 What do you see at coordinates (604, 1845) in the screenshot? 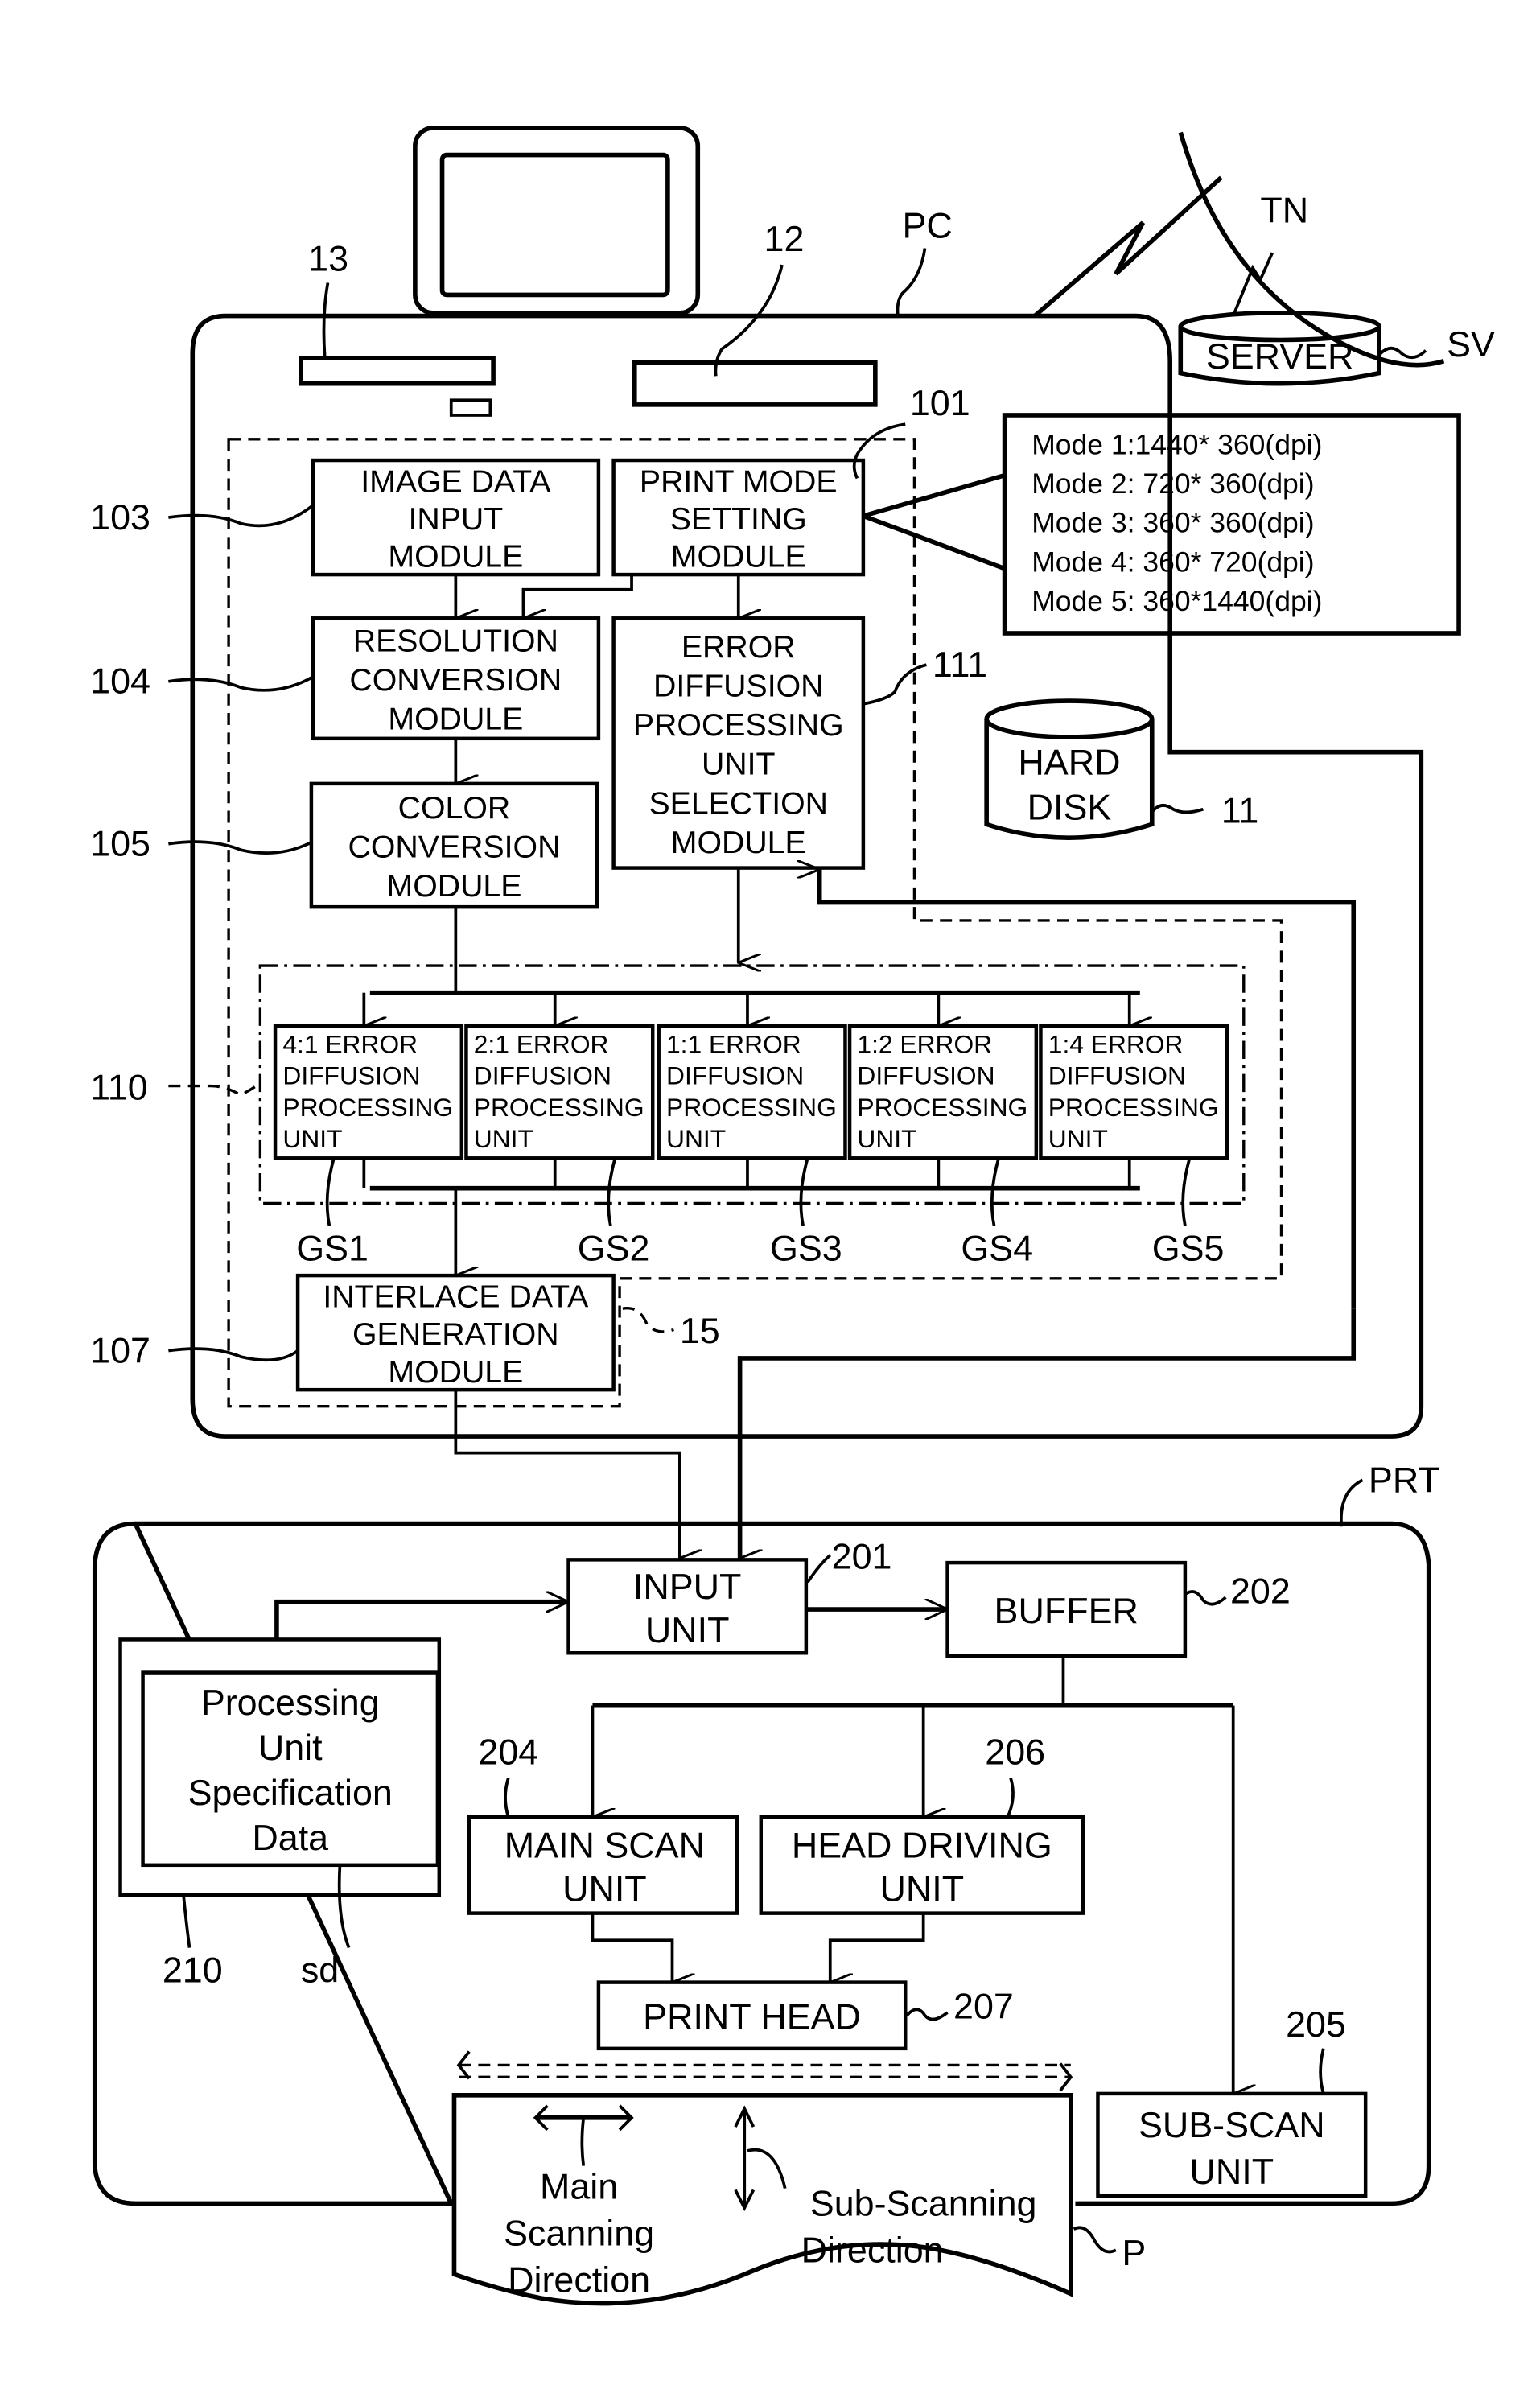
I see `text-line: MAIN SCAN` at bounding box center [604, 1845].